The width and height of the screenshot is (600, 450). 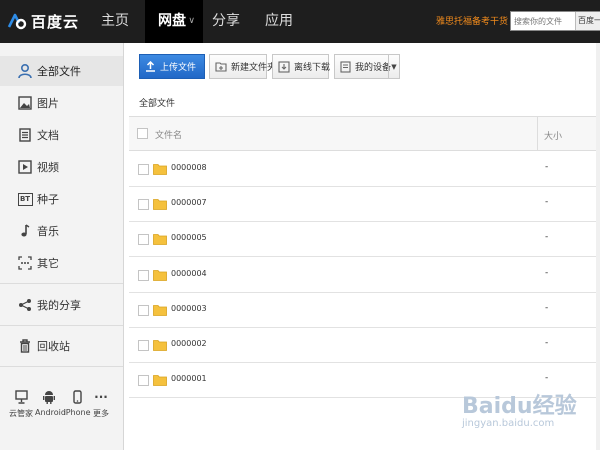 I want to click on upload-button: 上传文件, so click(x=172, y=66).